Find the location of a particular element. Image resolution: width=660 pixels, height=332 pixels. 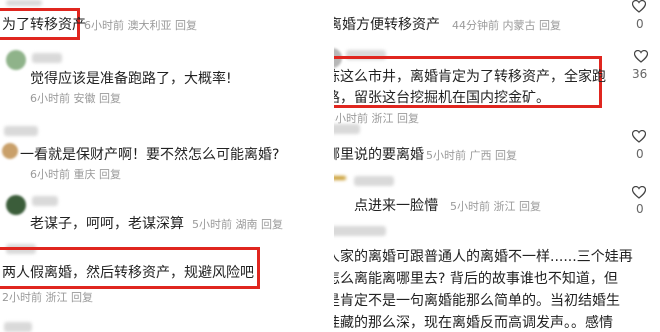

comment-text: 老谋子，呵呵，老谋深算 is located at coordinates (107, 224).